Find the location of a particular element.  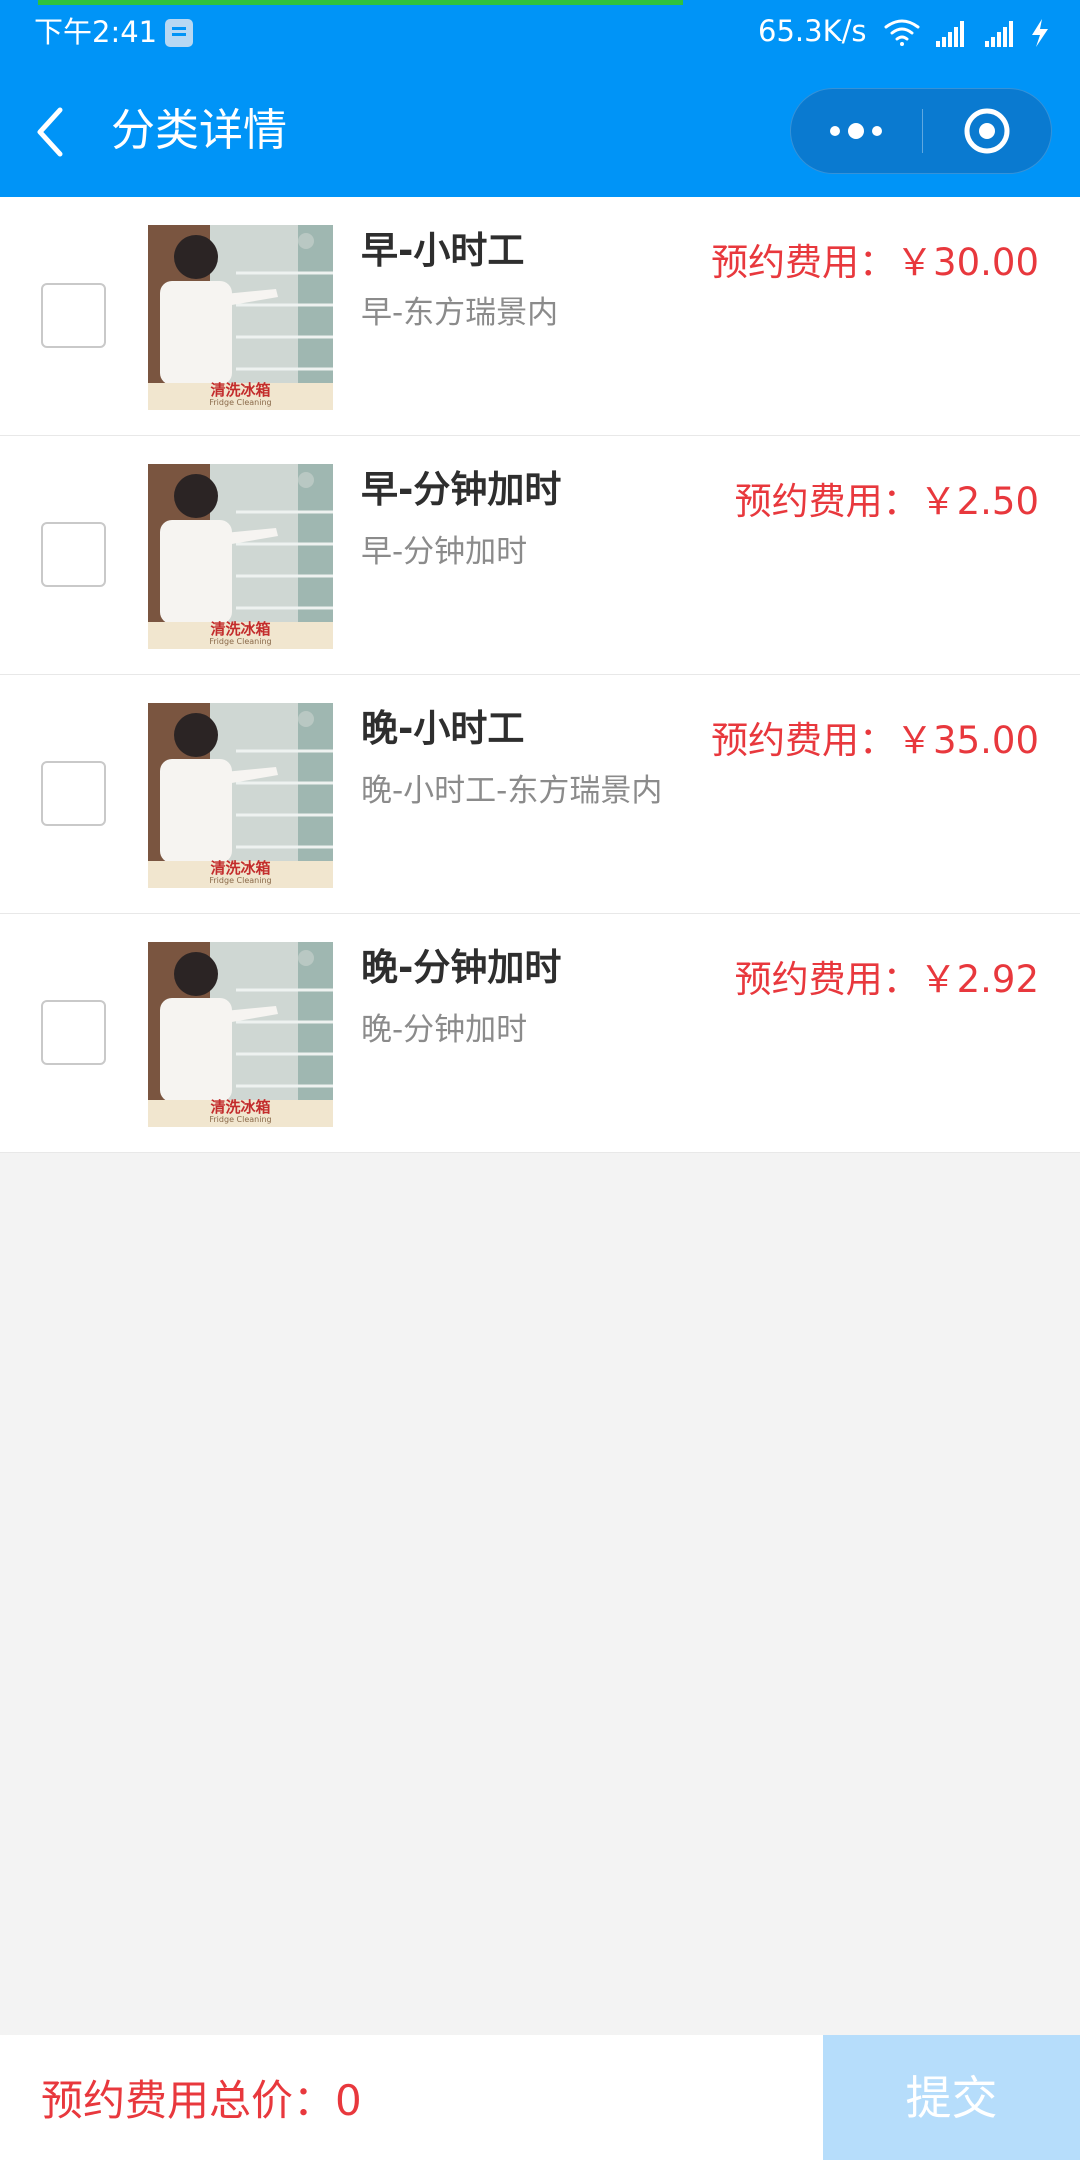

chevron-left-icon is located at coordinates (50, 132).